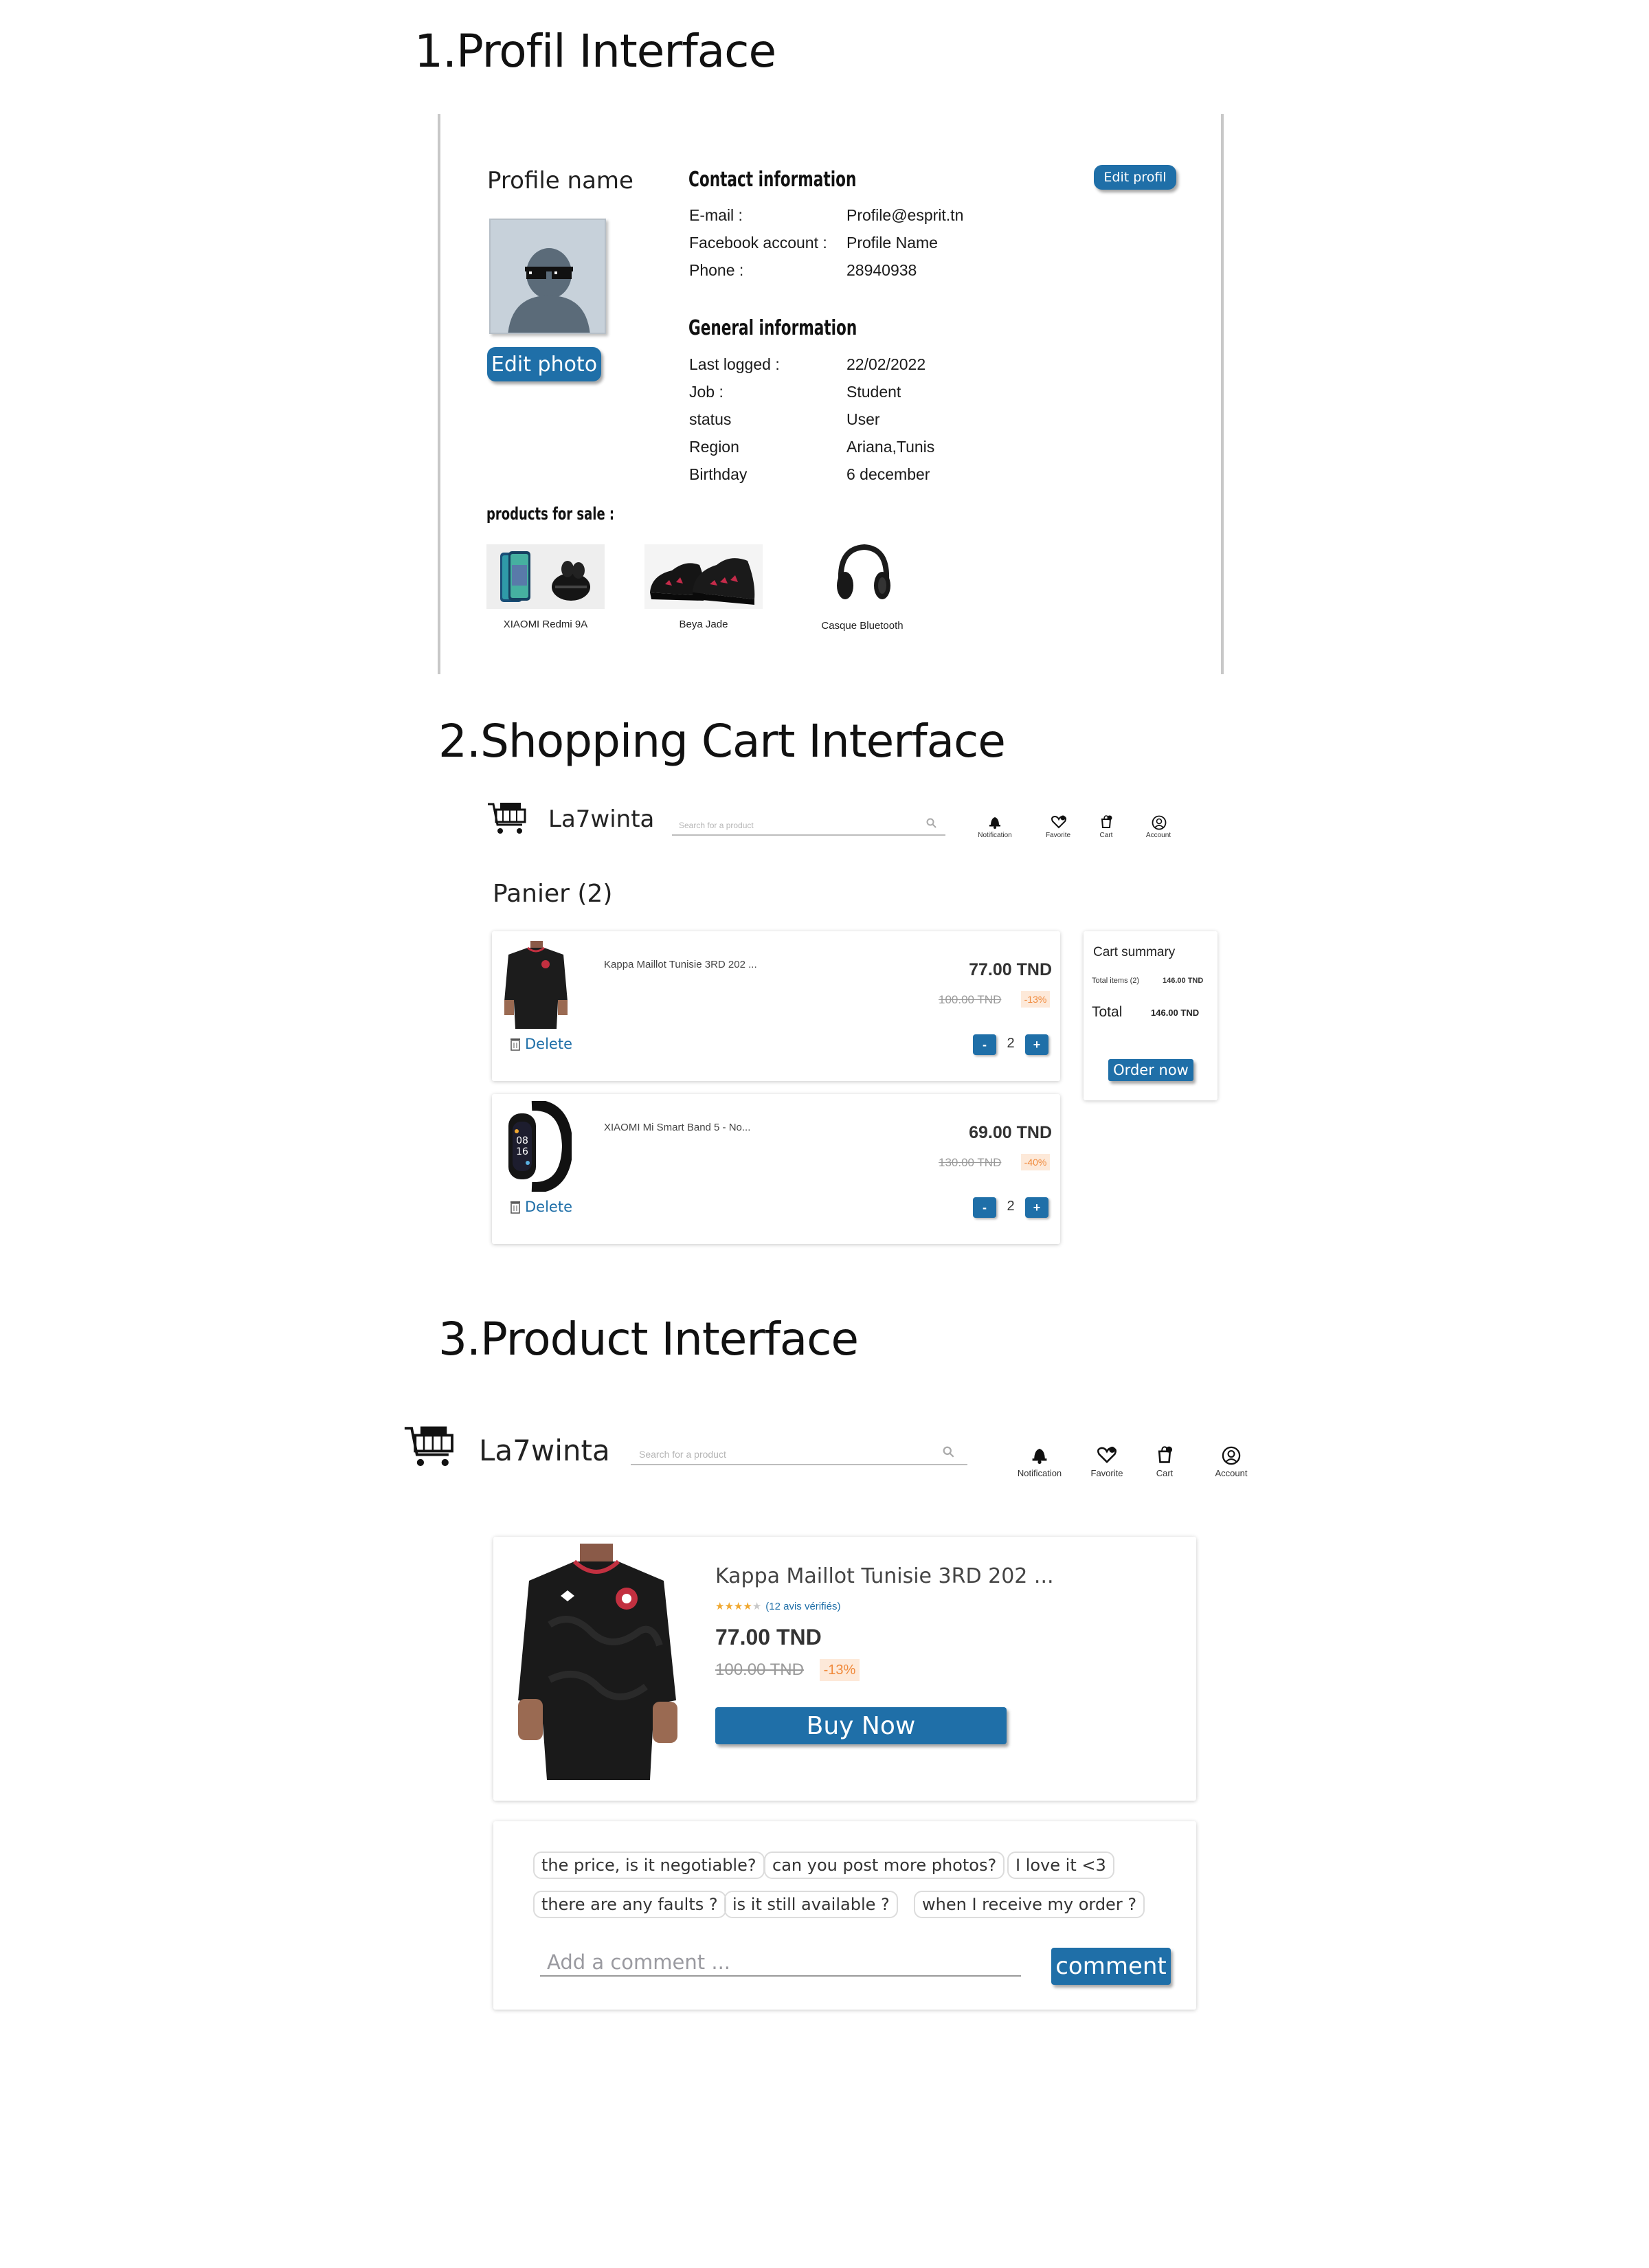  Describe the element at coordinates (549, 290) in the screenshot. I see `avatar-silhouette-icon` at that location.